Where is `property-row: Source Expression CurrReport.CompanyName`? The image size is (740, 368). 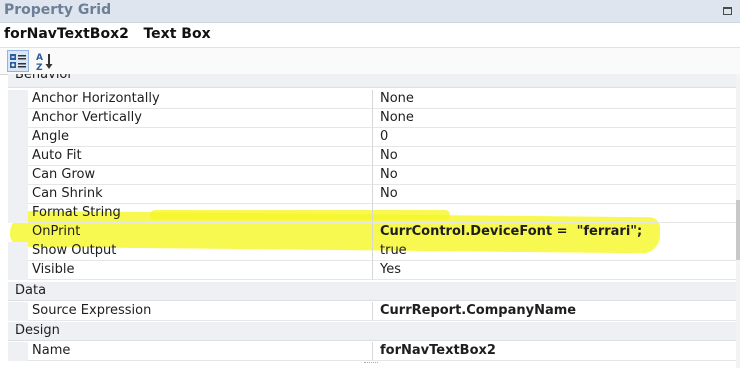
property-row: Source Expression CurrReport.CompanyName is located at coordinates (372, 311).